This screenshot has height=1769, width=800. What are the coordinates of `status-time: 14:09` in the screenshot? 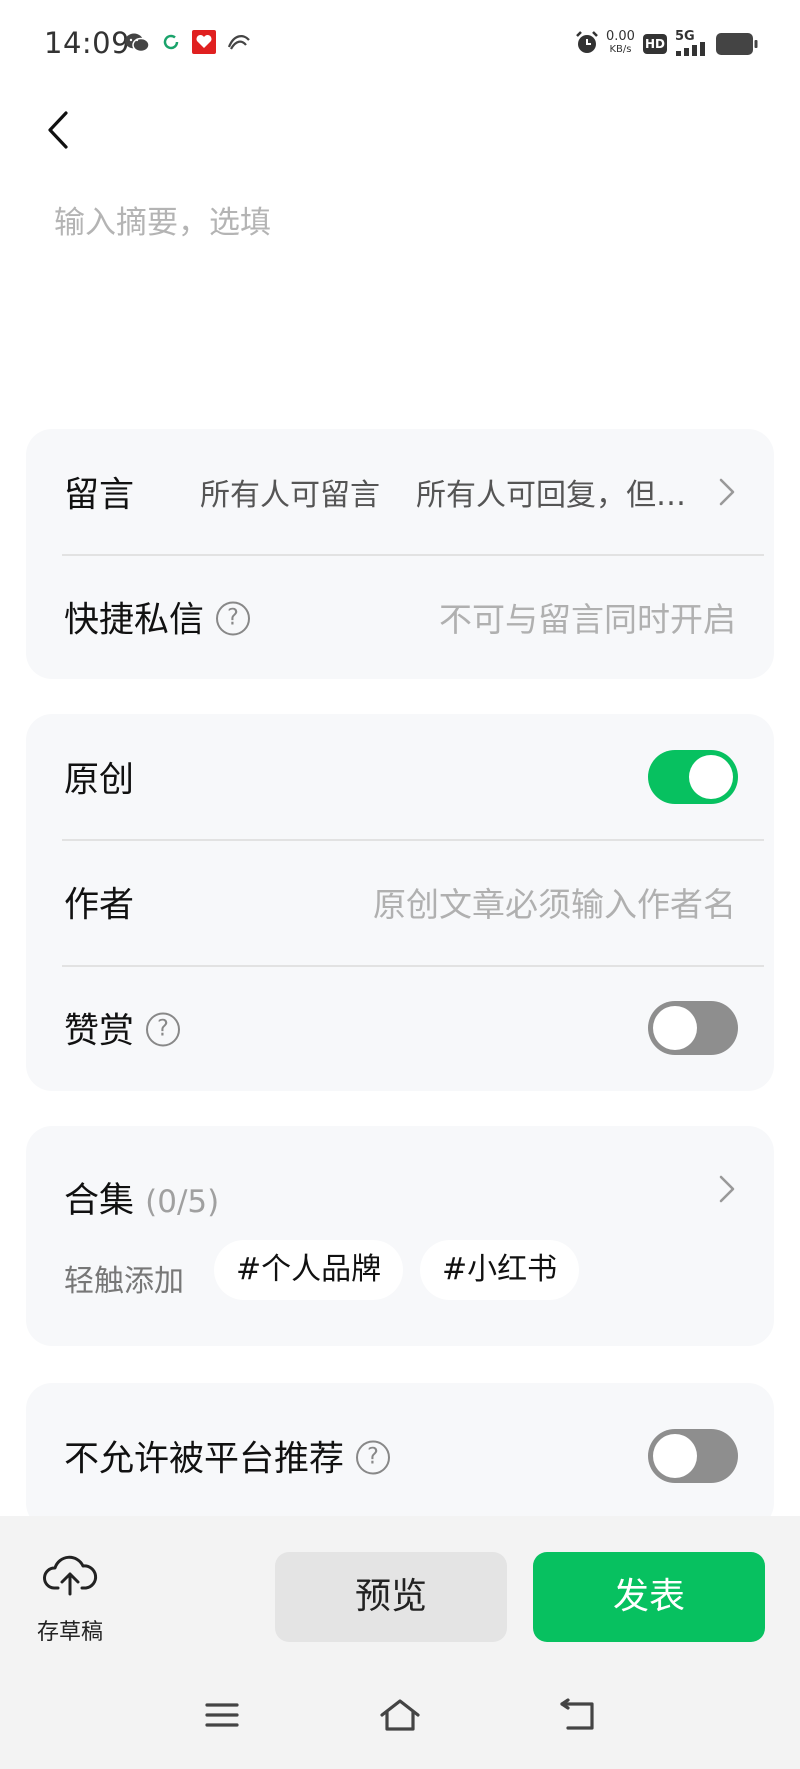 It's located at (87, 43).